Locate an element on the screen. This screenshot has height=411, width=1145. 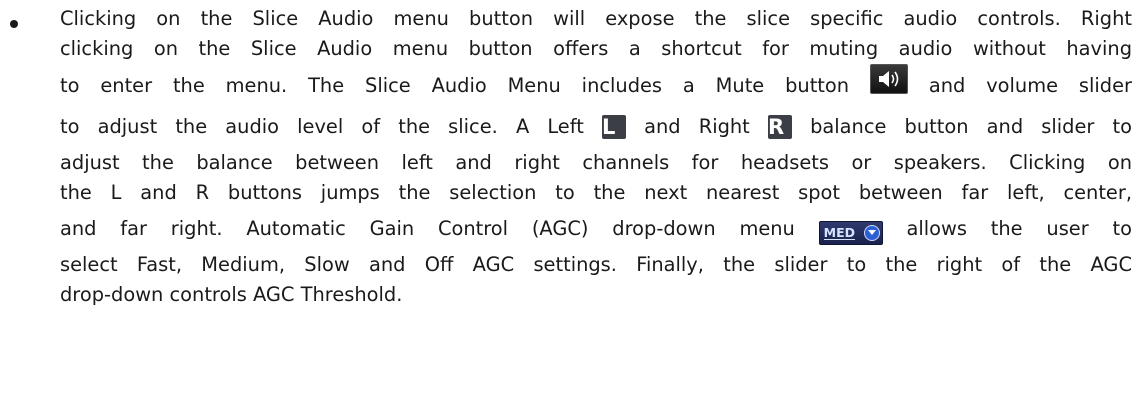
right-balance-icon: R is located at coordinates (779, 127).